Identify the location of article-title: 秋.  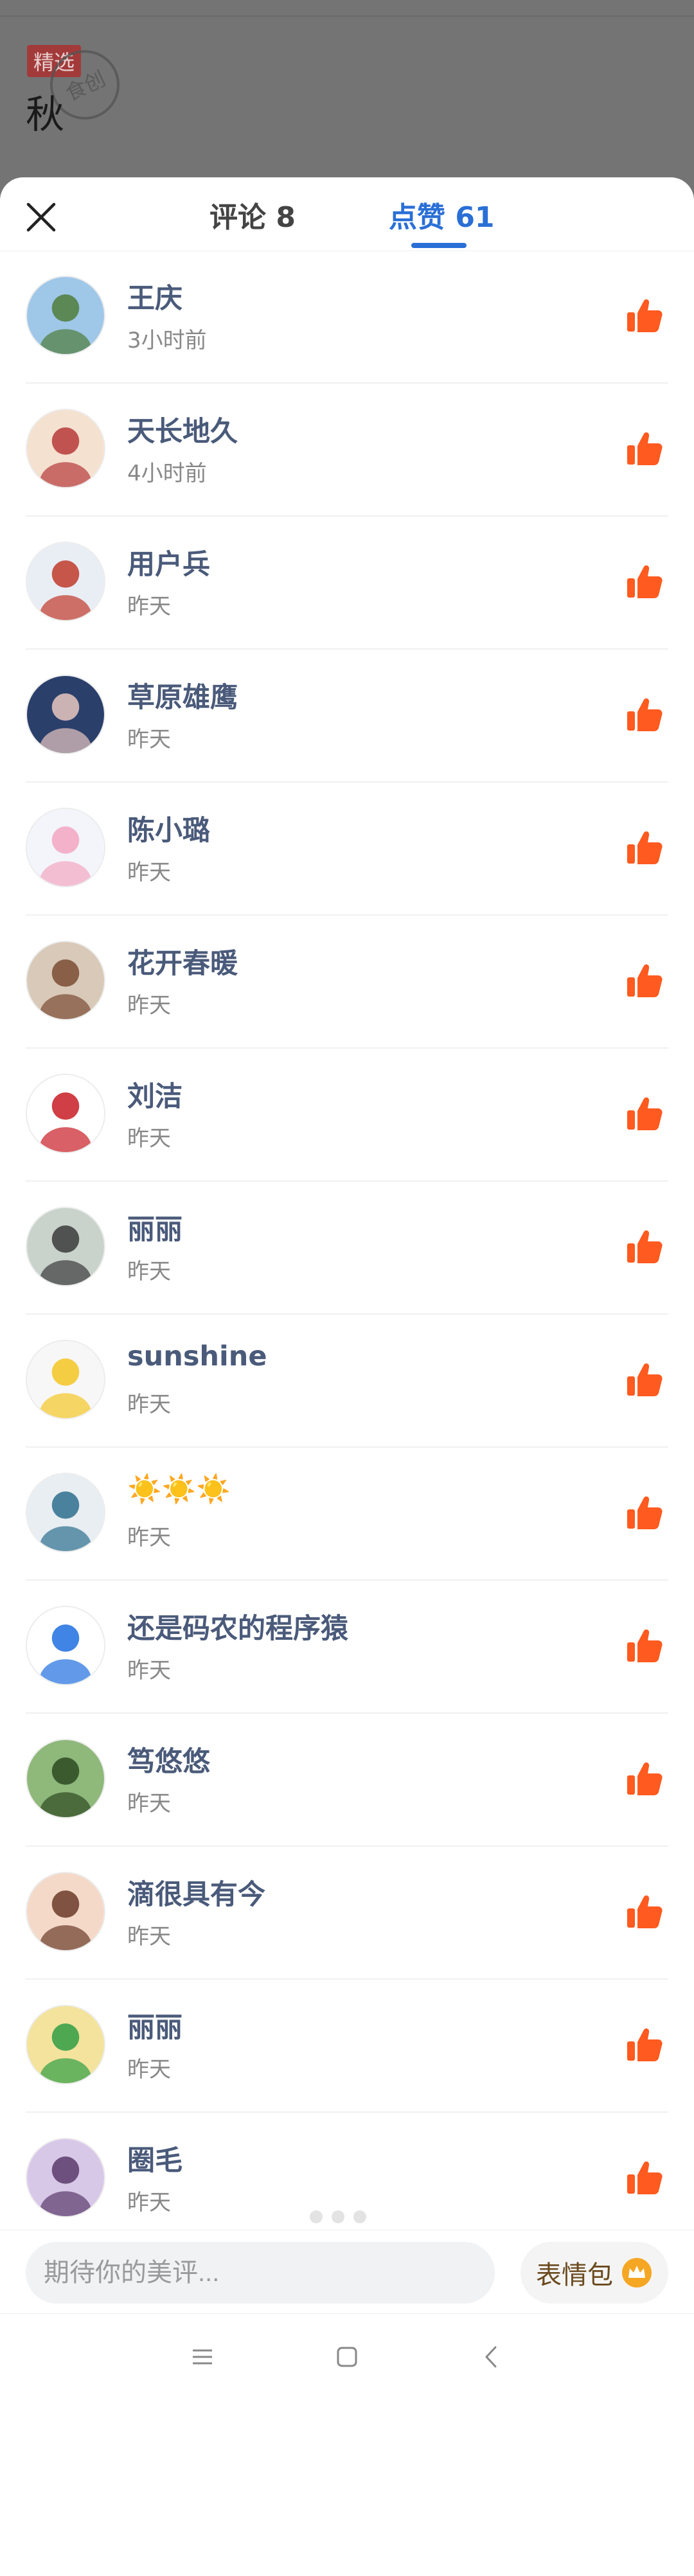
(45, 116).